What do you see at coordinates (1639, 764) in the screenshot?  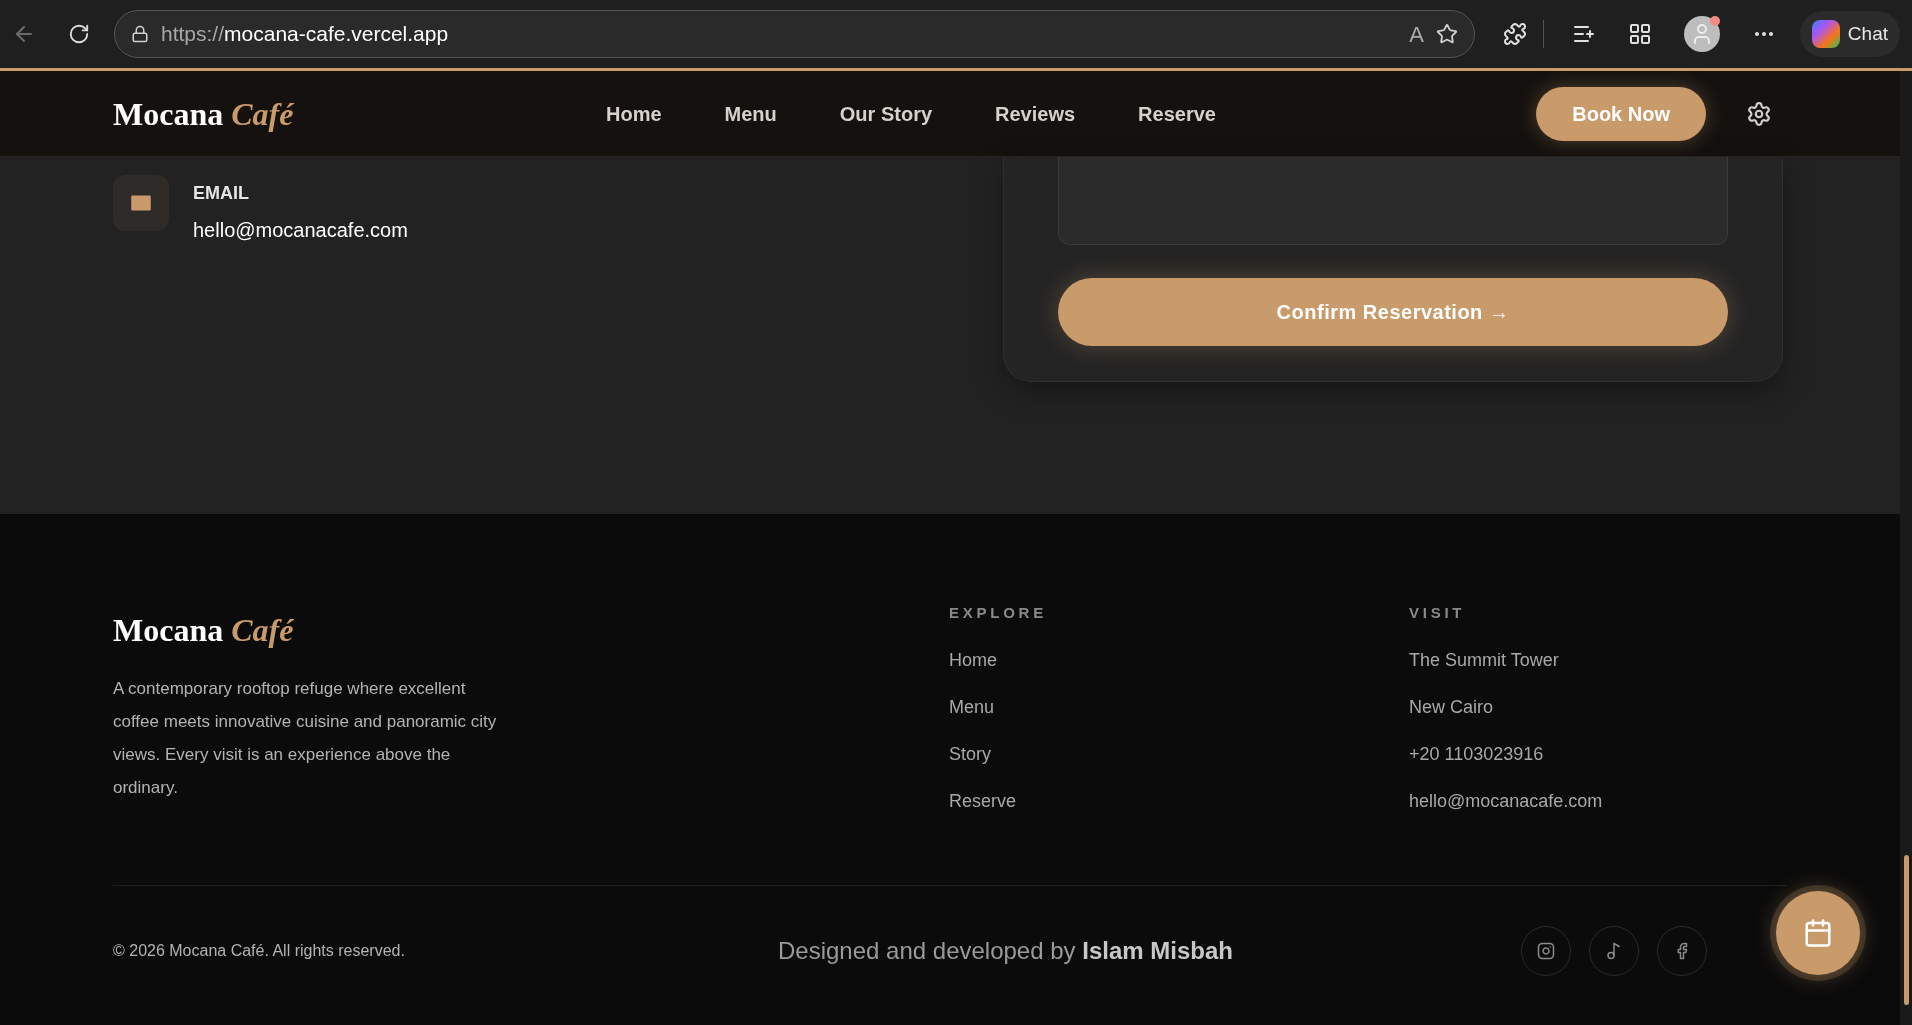 I see `footer-link: +20 1103023916` at bounding box center [1639, 764].